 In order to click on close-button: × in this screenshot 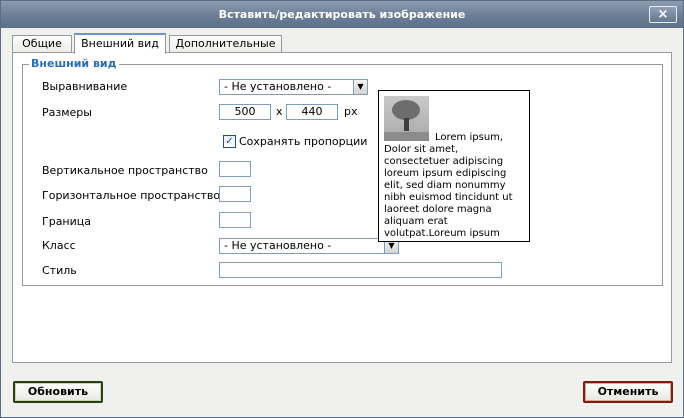, I will do `click(663, 14)`.